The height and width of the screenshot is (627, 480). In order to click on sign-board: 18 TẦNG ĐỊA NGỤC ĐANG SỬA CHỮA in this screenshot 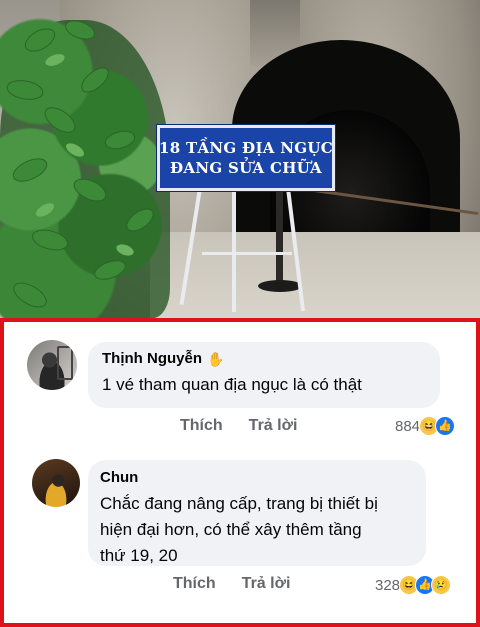, I will do `click(246, 158)`.